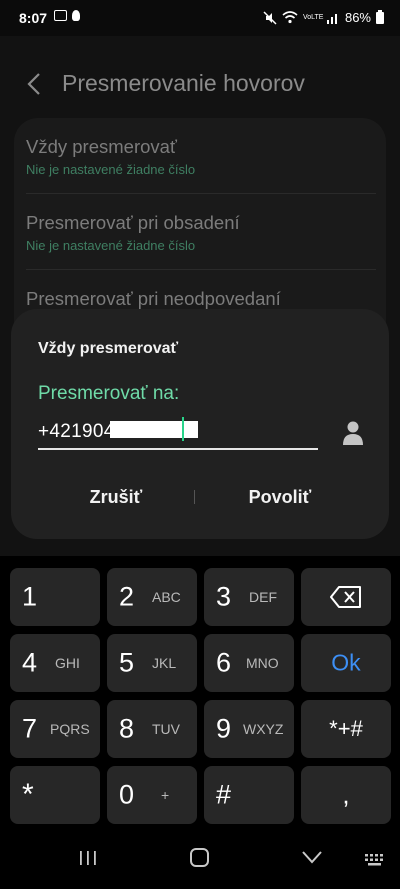 Image resolution: width=400 pixels, height=889 pixels. What do you see at coordinates (76, 15) in the screenshot?
I see `bulb-icon` at bounding box center [76, 15].